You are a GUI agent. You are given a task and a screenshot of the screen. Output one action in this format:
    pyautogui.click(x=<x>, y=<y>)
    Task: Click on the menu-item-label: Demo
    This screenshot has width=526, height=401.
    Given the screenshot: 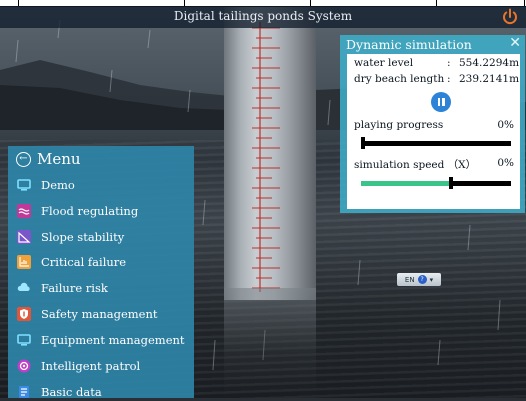 What is the action you would take?
    pyautogui.click(x=58, y=185)
    